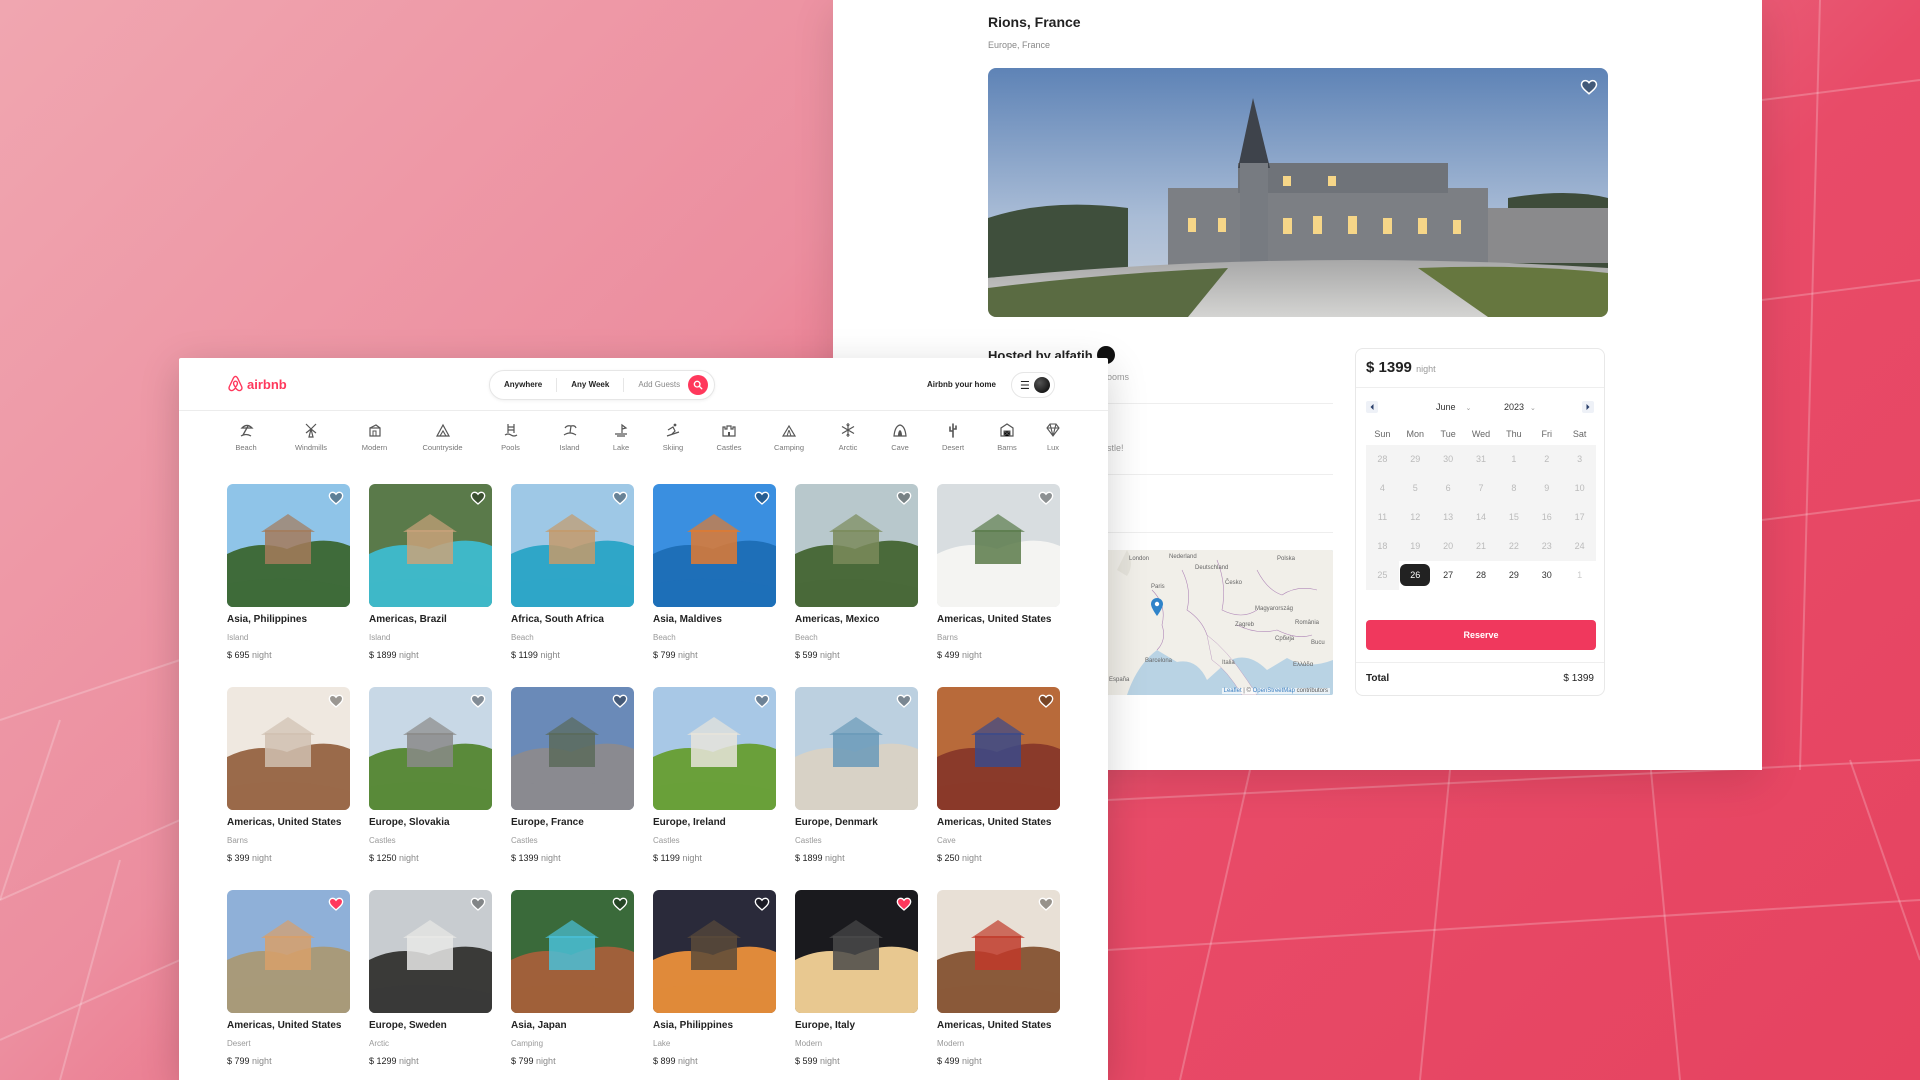  I want to click on airbnb-your-home-link: Airbnb your home, so click(961, 384).